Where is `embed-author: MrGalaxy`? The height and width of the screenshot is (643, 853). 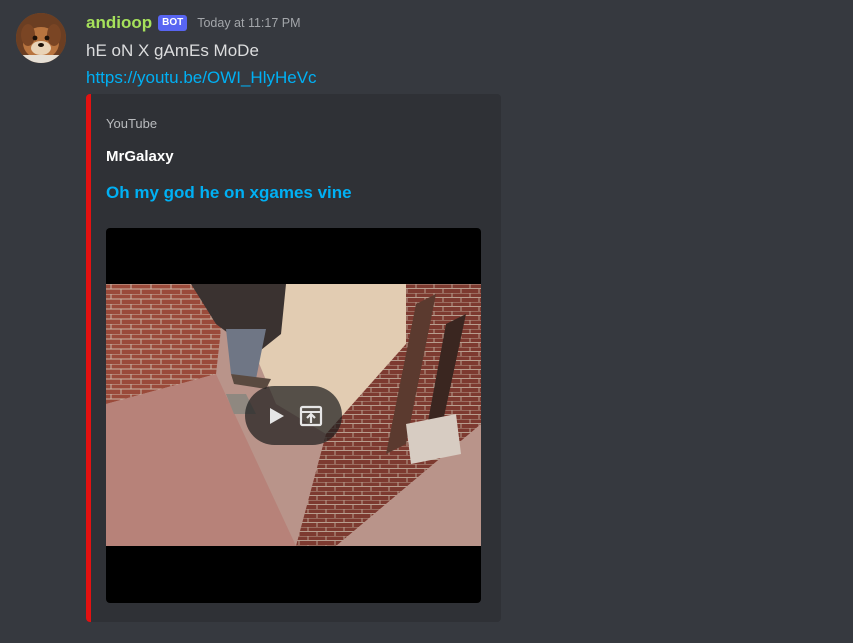
embed-author: MrGalaxy is located at coordinates (140, 156).